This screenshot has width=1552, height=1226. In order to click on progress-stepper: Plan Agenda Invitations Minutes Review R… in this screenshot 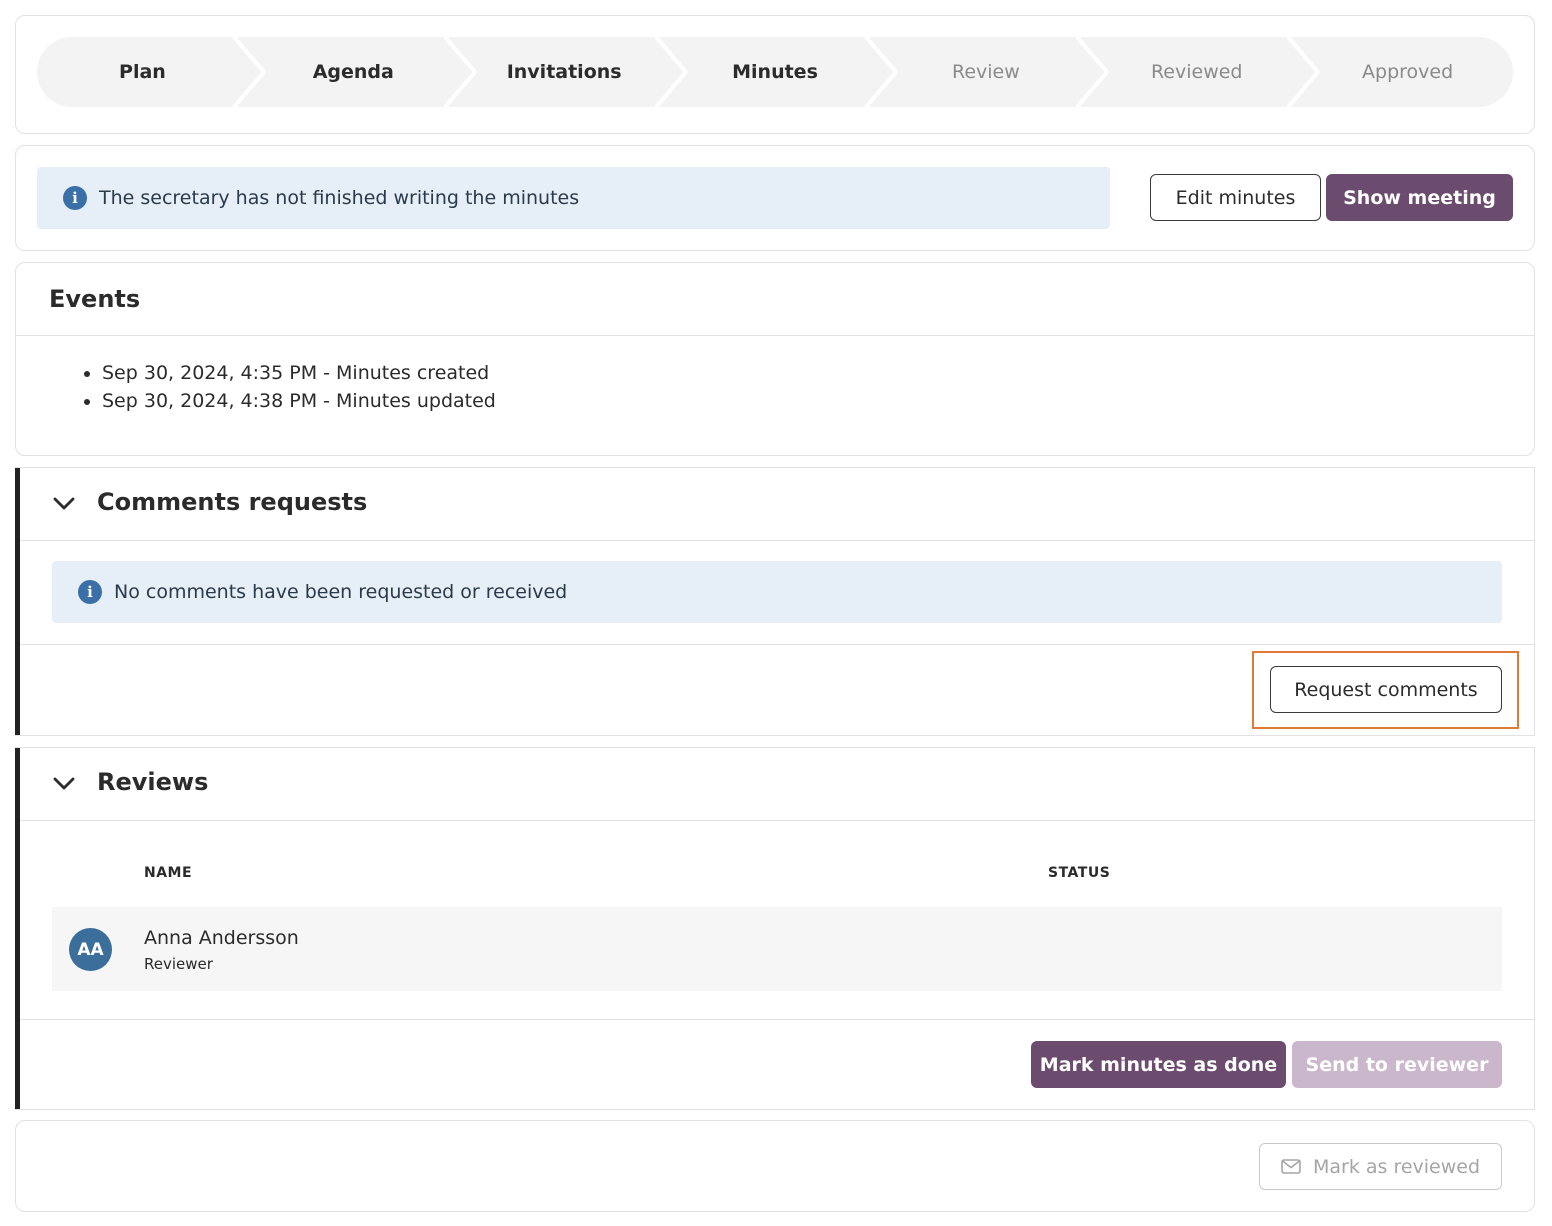, I will do `click(775, 72)`.